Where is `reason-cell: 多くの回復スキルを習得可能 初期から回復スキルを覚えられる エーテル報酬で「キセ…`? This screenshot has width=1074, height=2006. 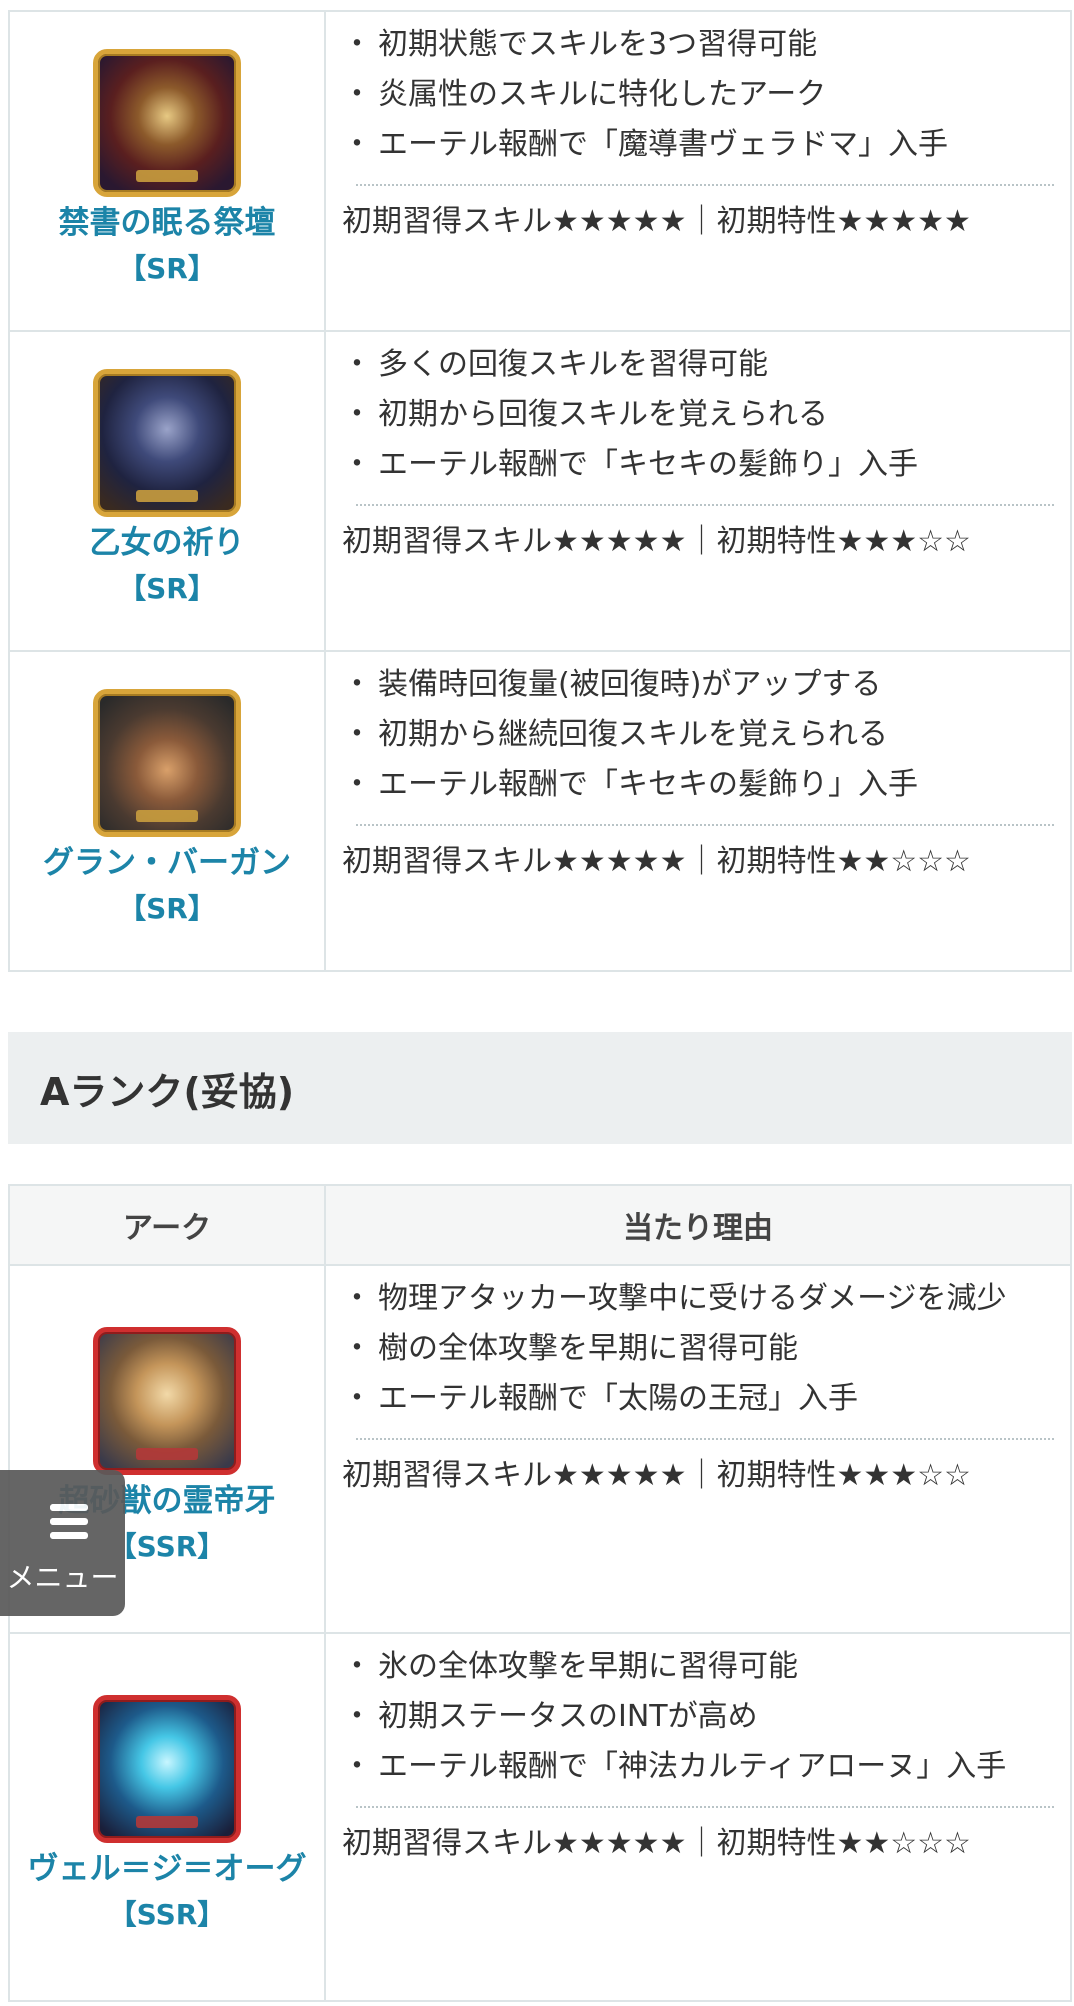
reason-cell: 多くの回復スキルを習得可能 初期から回復スキルを覚えられる エーテル報酬で「キセ… is located at coordinates (698, 491).